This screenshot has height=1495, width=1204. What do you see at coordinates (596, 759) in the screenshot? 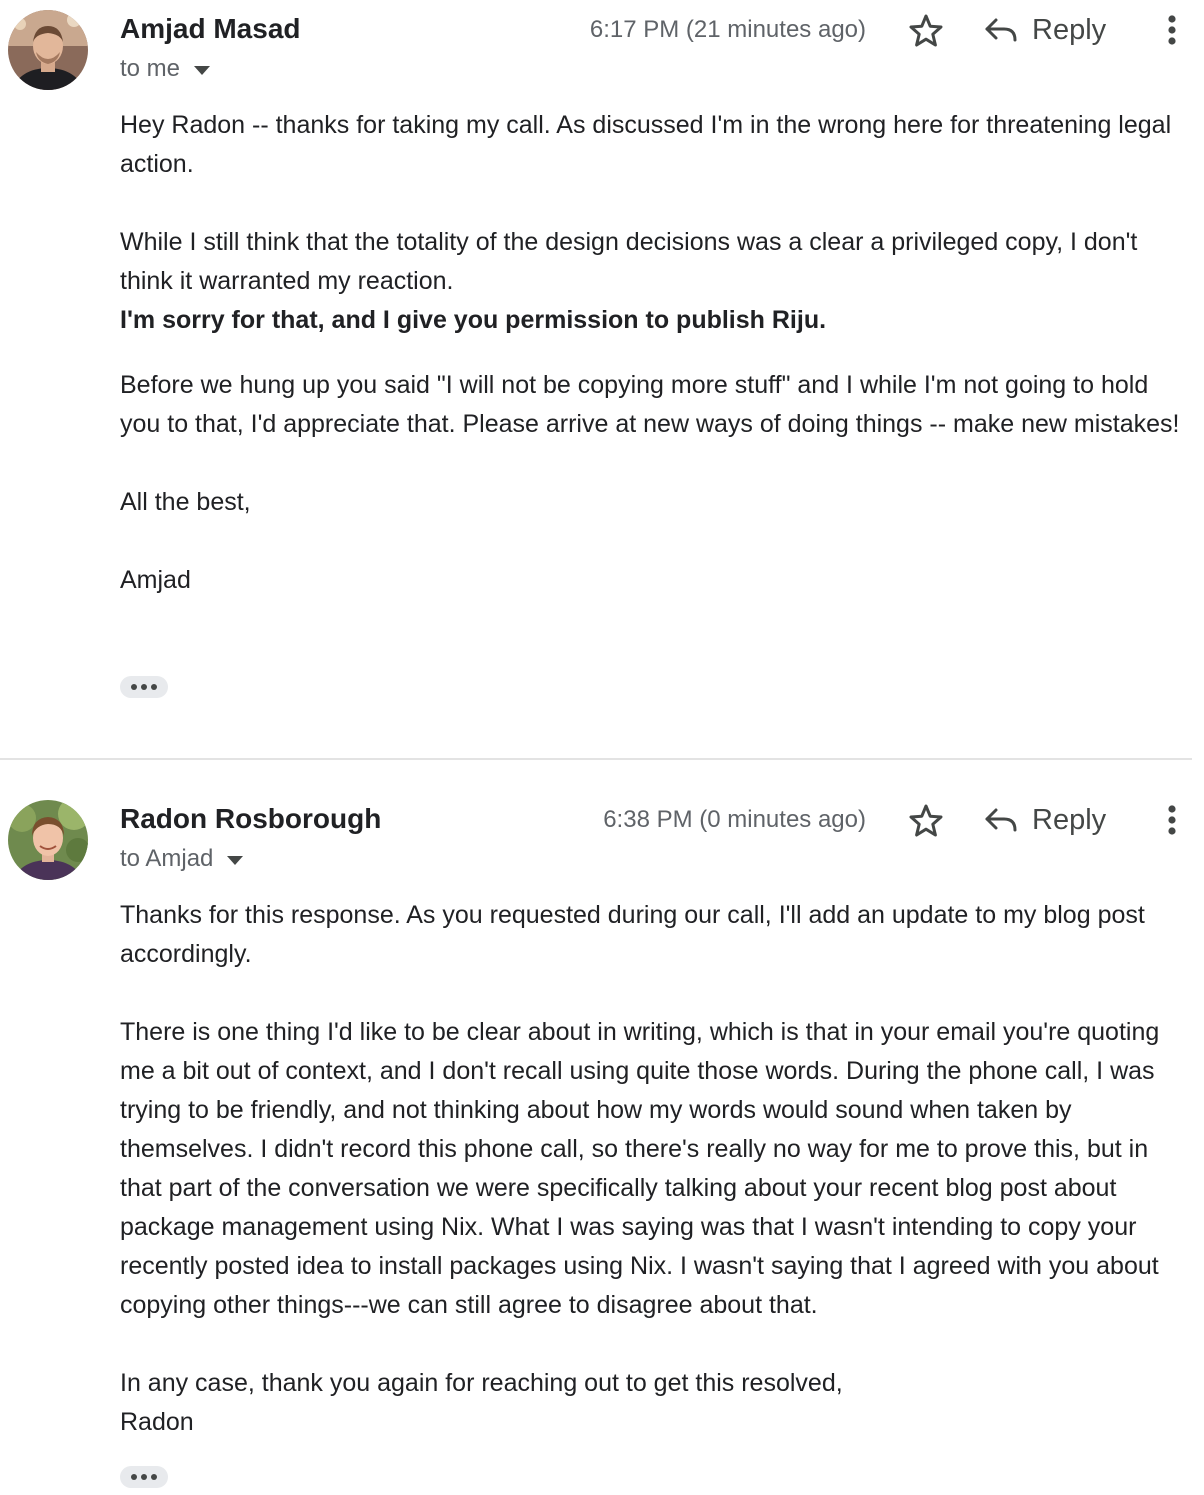
I see `message-divider` at bounding box center [596, 759].